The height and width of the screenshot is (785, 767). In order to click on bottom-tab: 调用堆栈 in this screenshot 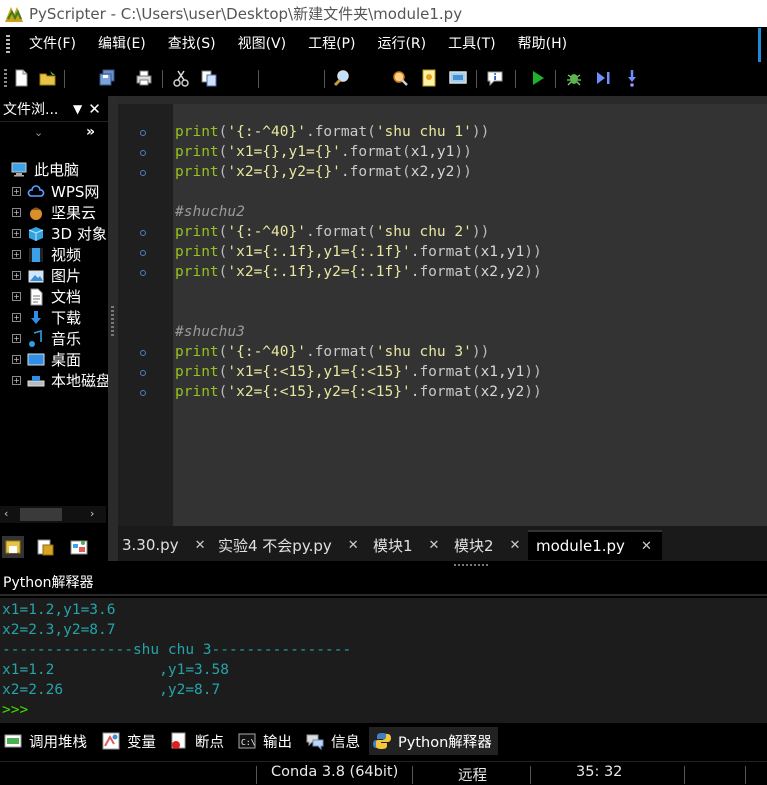, I will do `click(45, 741)`.